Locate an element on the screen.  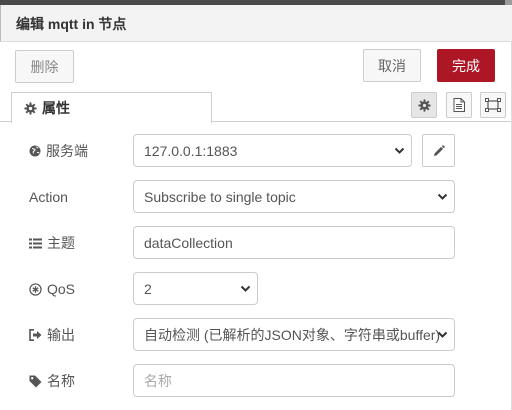
name-label: 名称 is located at coordinates (52, 381).